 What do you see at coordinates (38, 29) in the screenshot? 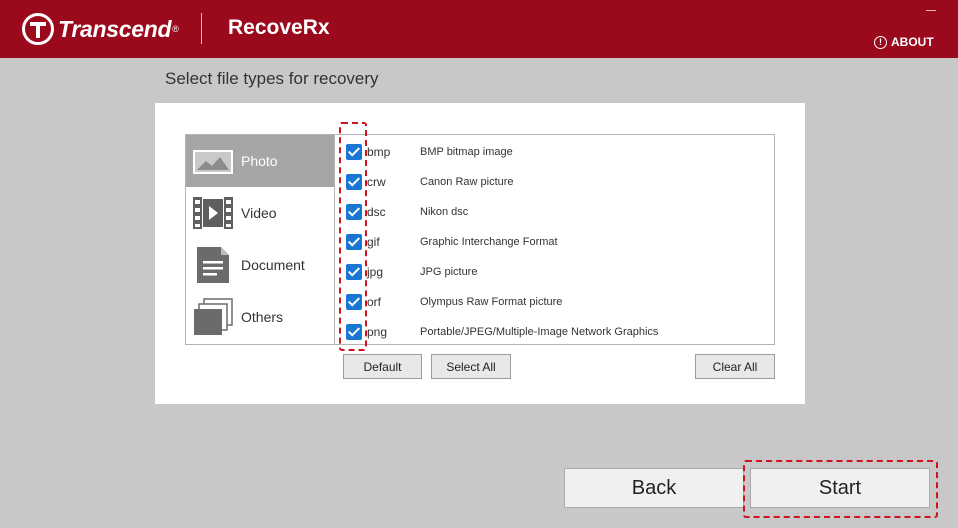
I see `transcend-logo-icon` at bounding box center [38, 29].